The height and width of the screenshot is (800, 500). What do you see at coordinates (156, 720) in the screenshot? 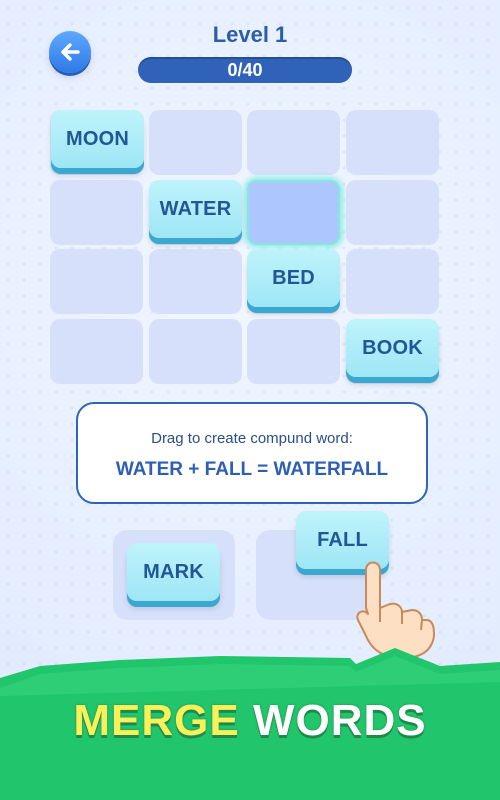
I see `banner-word-merge: MERGE` at bounding box center [156, 720].